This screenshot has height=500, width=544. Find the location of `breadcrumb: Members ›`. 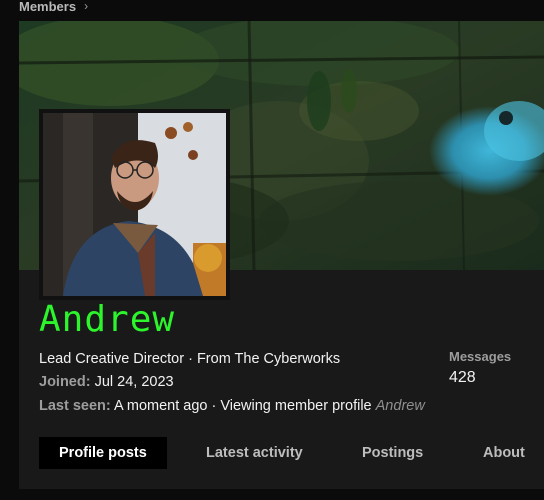

breadcrumb: Members › is located at coordinates (53, 7).